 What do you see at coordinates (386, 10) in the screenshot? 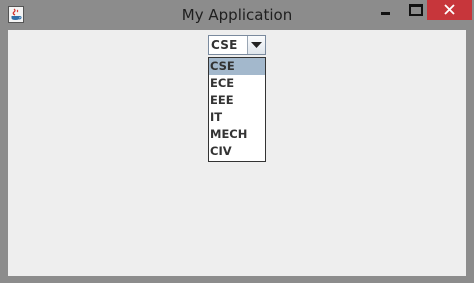
I see `minimize-button` at bounding box center [386, 10].